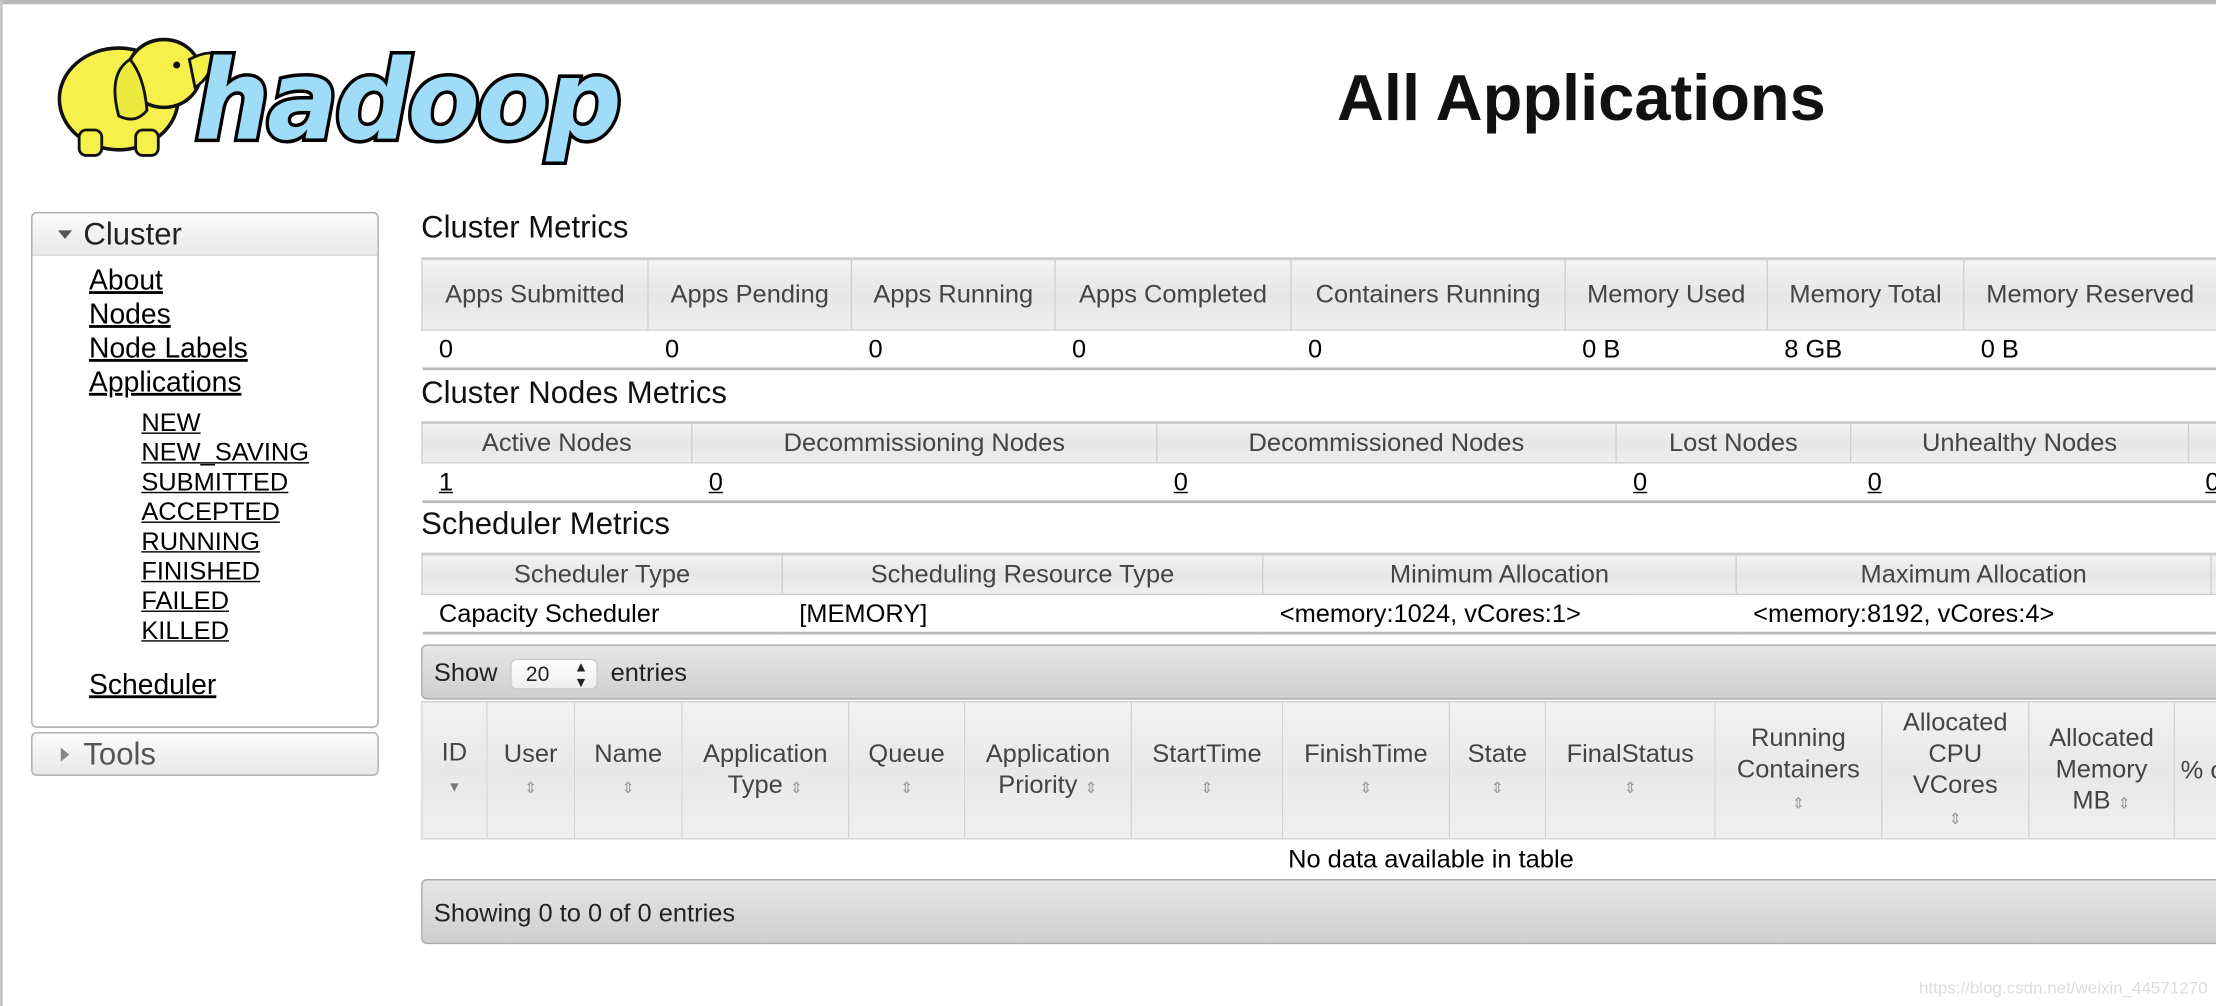  Describe the element at coordinates (130, 316) in the screenshot. I see `nav-nodes: Nodes` at that location.